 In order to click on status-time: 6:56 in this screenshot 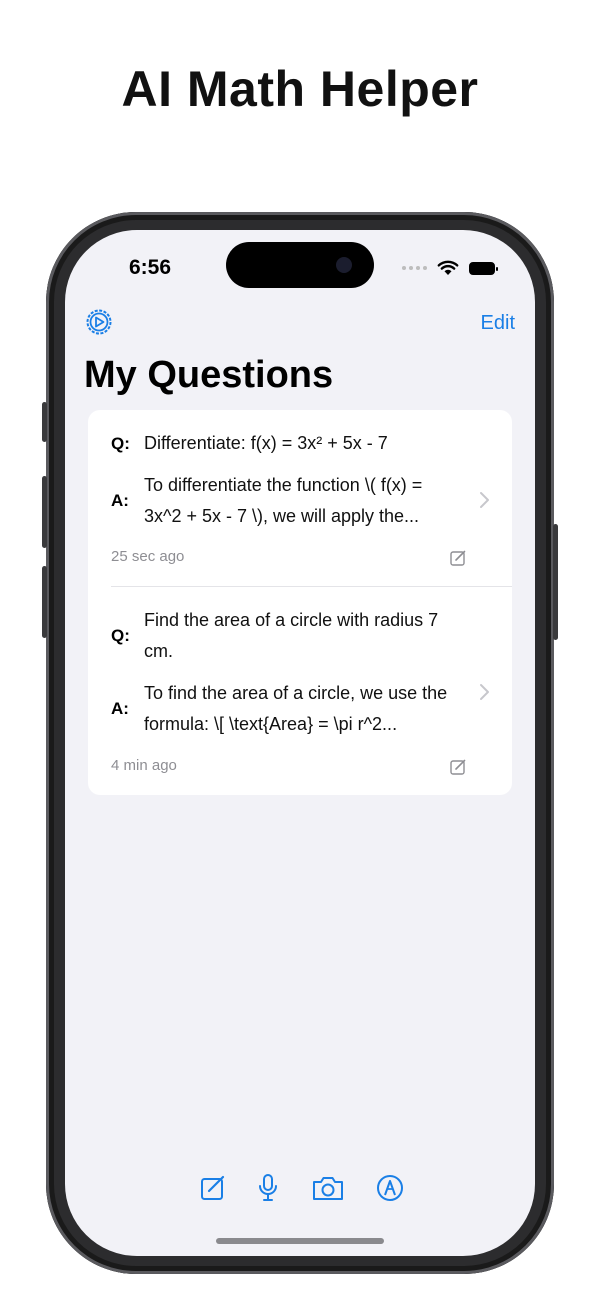, I will do `click(150, 267)`.